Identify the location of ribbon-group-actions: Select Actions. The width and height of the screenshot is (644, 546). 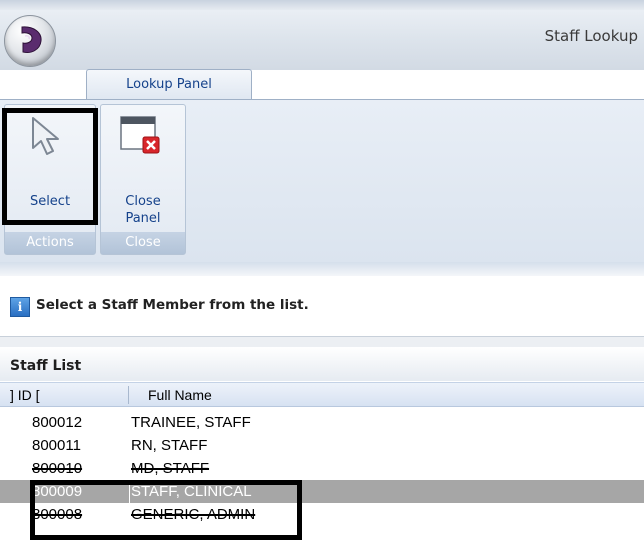
(50, 179).